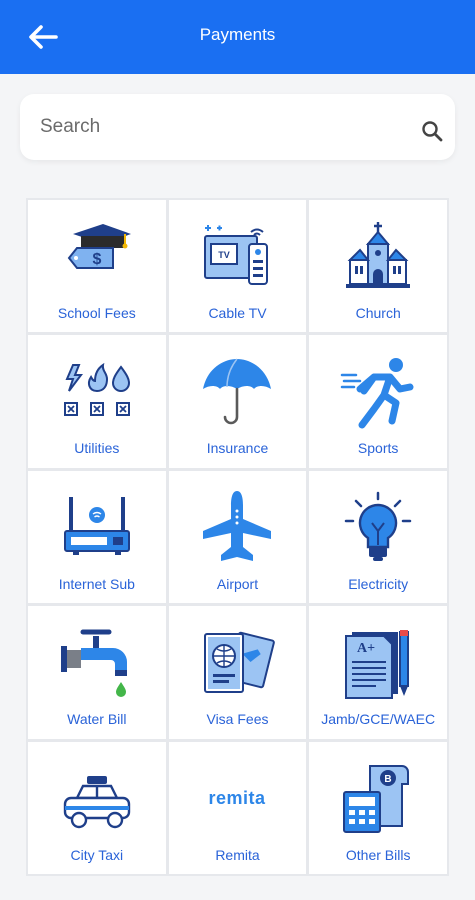 The image size is (475, 900). Describe the element at coordinates (388, 779) in the screenshot. I see `svg-text: B` at that location.